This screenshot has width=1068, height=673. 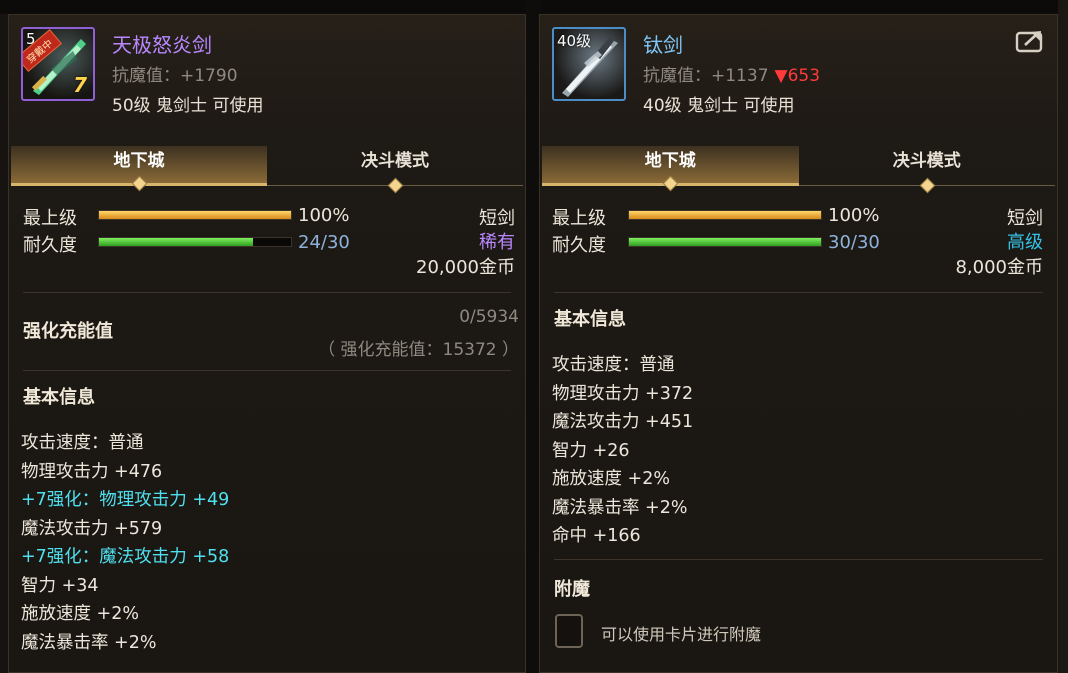 I want to click on stat-line: 物理攻击力 +372, so click(x=623, y=394).